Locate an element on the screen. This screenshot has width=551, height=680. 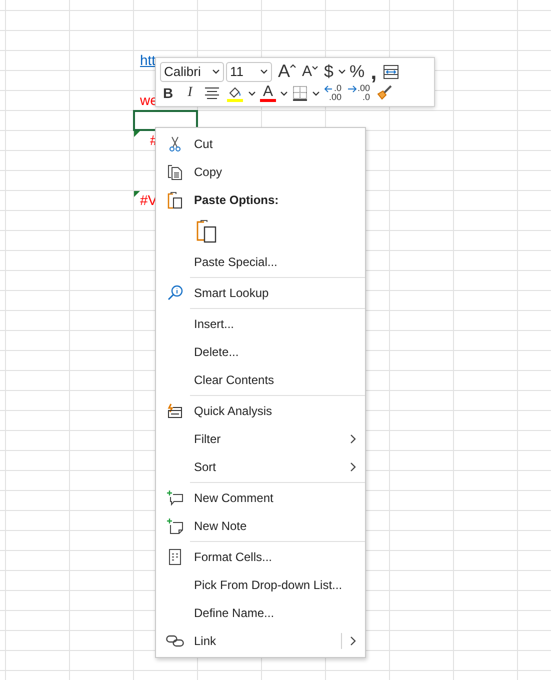
quick-analysis-icon is located at coordinates (175, 411).